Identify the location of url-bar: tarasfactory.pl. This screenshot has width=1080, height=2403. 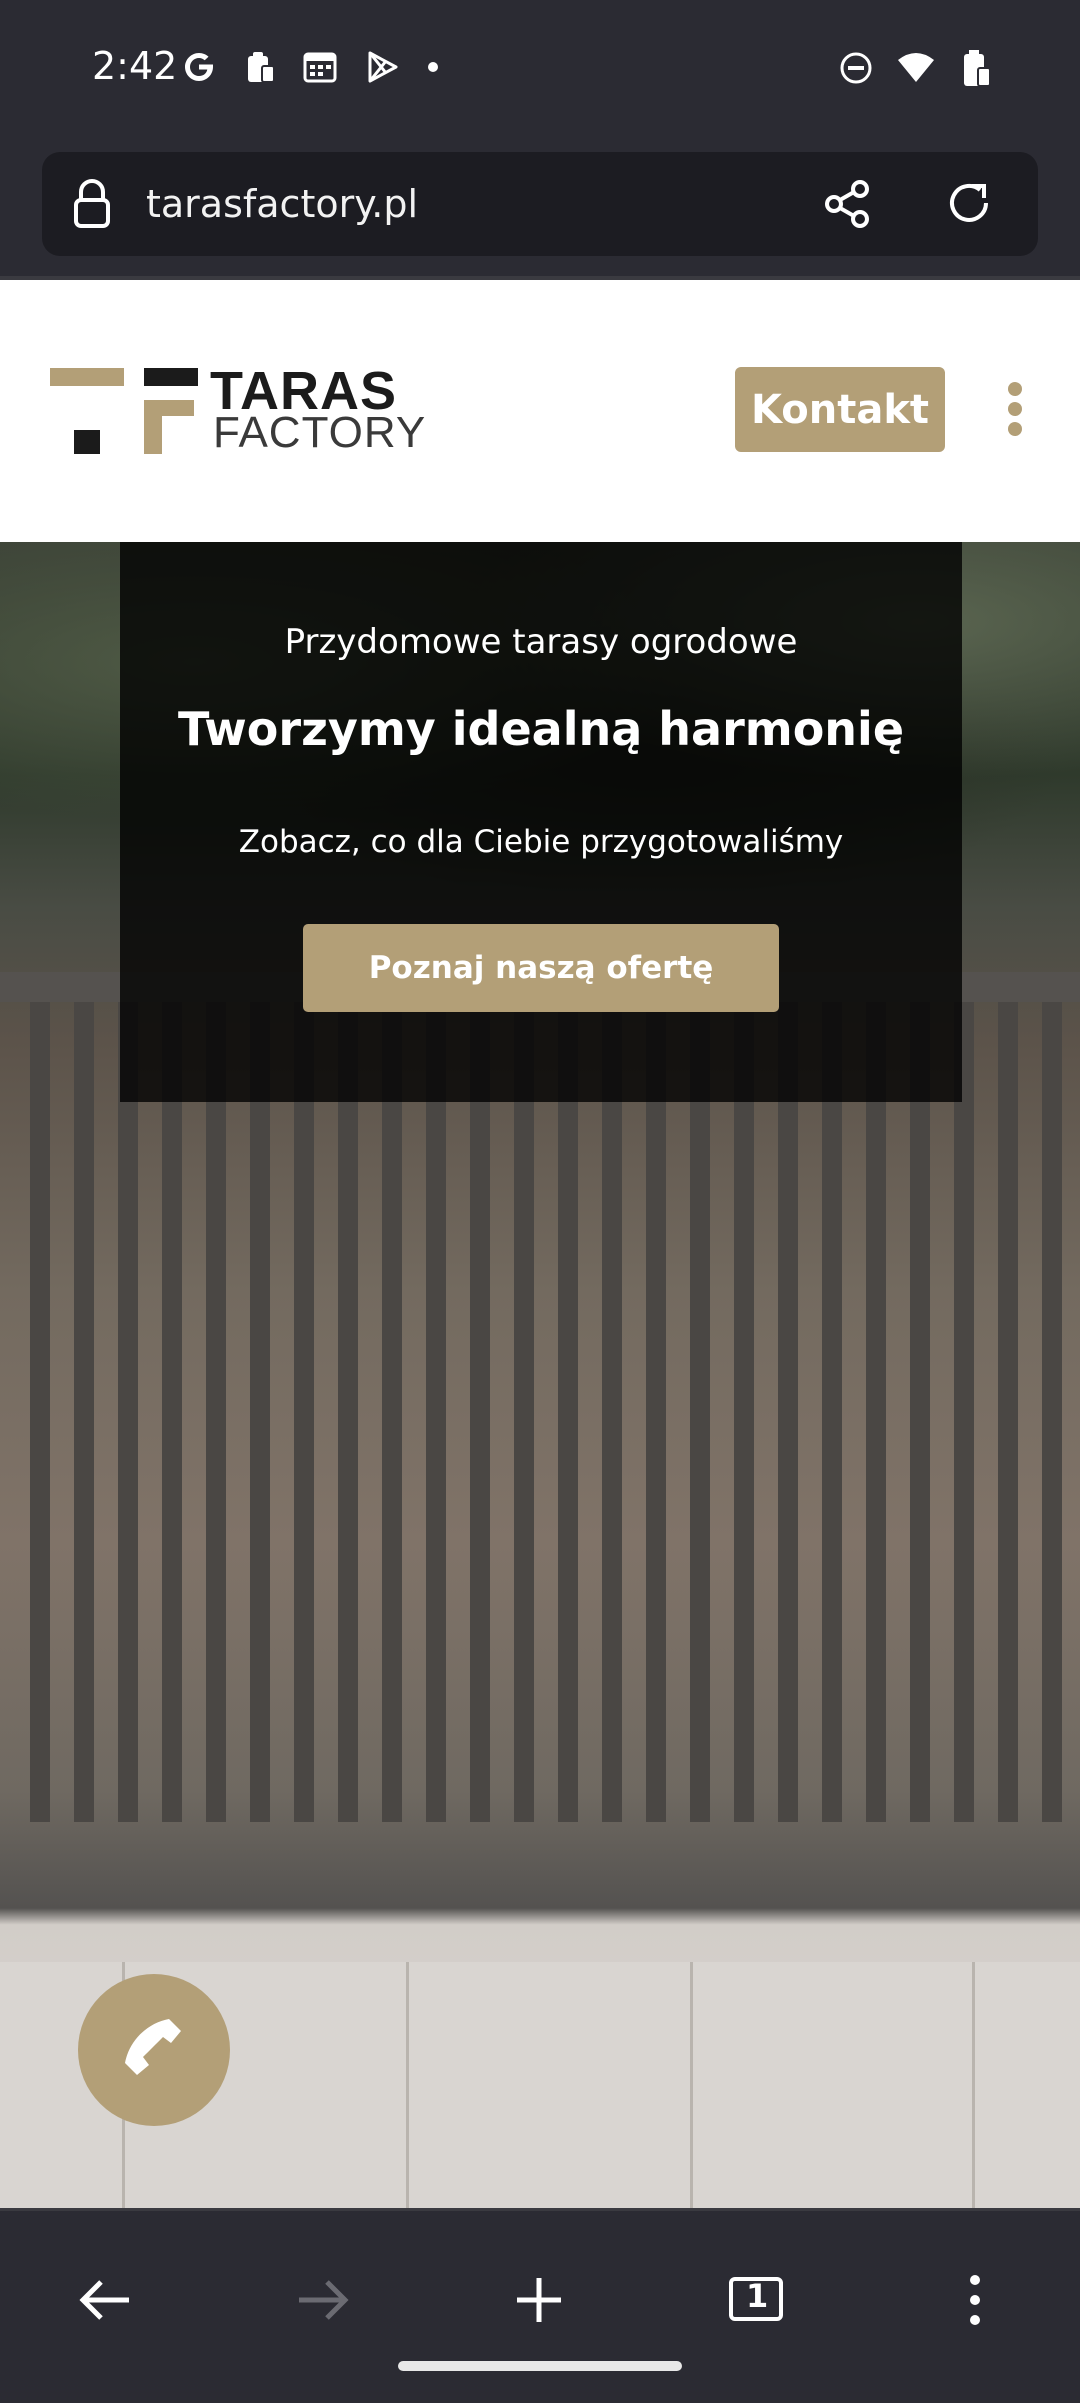
(540, 204).